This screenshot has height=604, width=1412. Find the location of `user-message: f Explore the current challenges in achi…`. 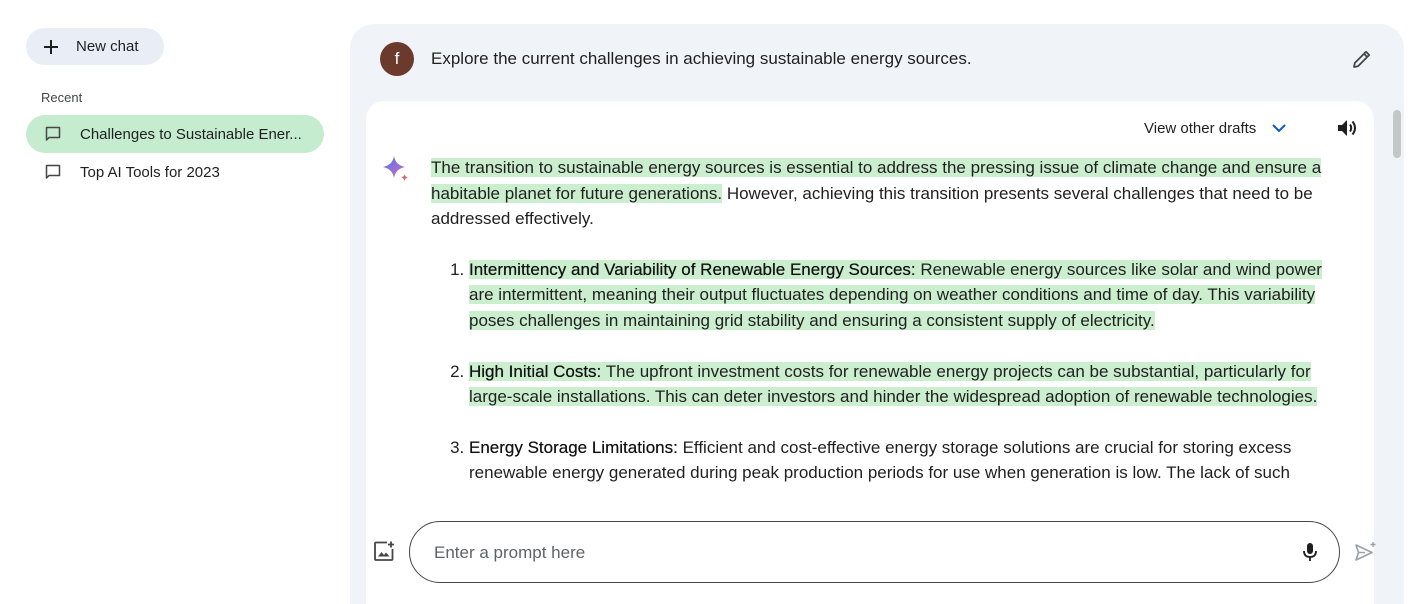

user-message: f Explore the current challenges in achi… is located at coordinates (877, 60).